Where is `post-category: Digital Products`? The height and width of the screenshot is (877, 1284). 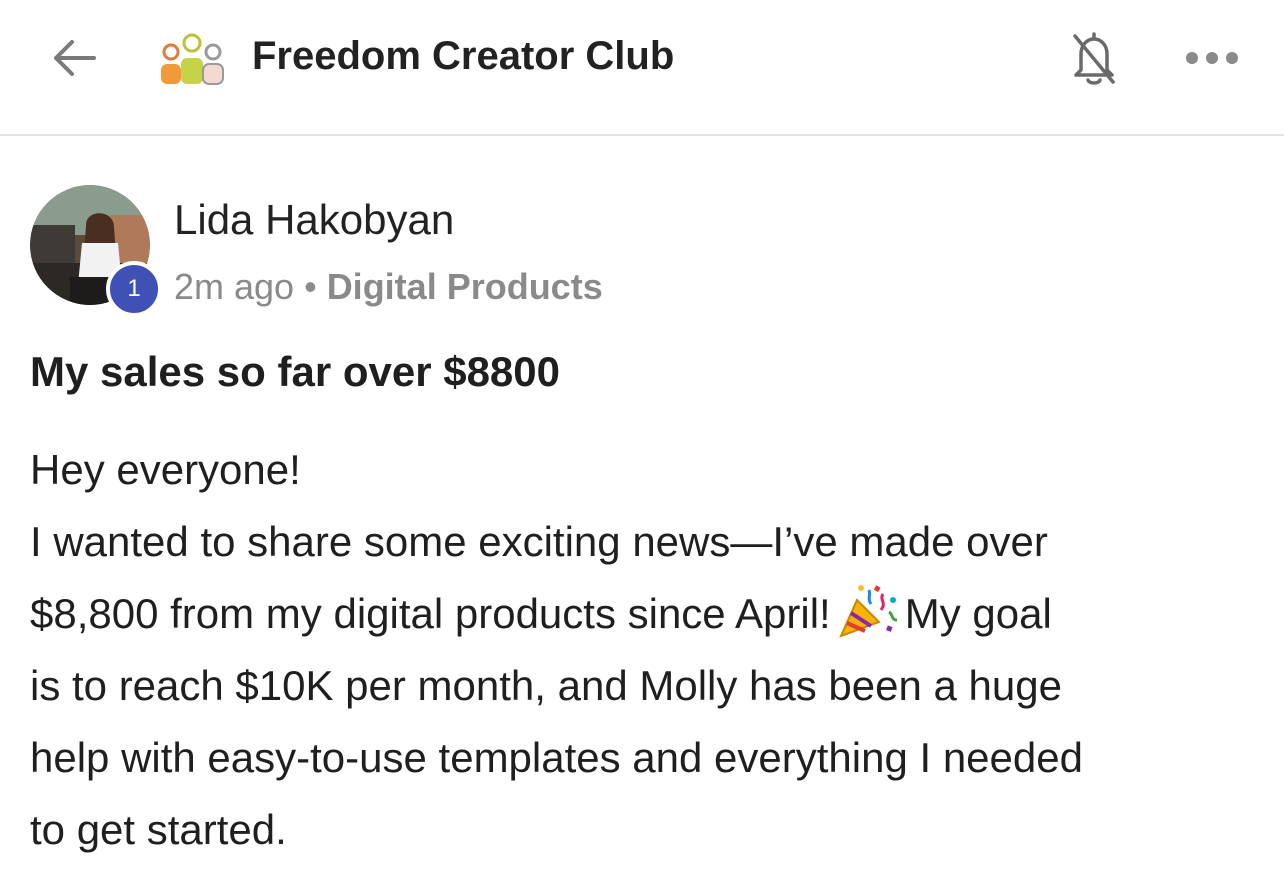 post-category: Digital Products is located at coordinates (465, 286).